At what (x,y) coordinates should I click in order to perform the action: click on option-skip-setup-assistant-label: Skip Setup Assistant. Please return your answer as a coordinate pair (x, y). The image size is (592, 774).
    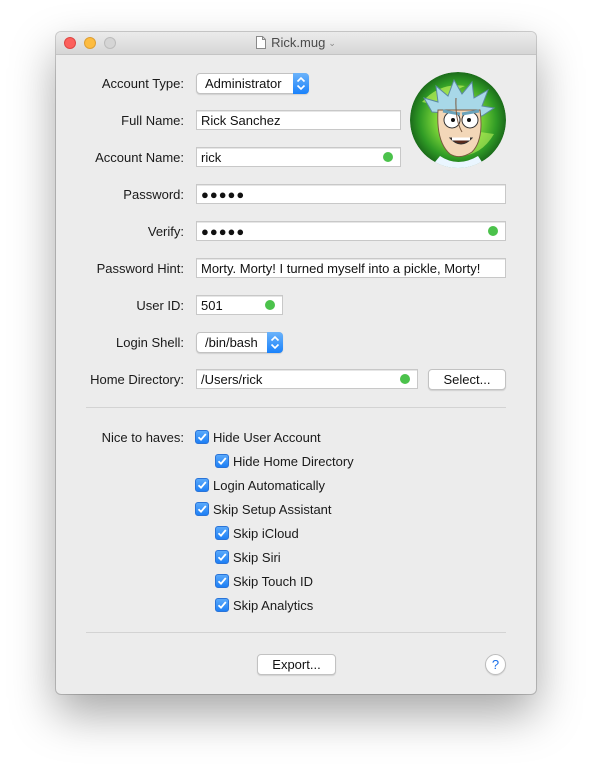
    Looking at the image, I should click on (272, 509).